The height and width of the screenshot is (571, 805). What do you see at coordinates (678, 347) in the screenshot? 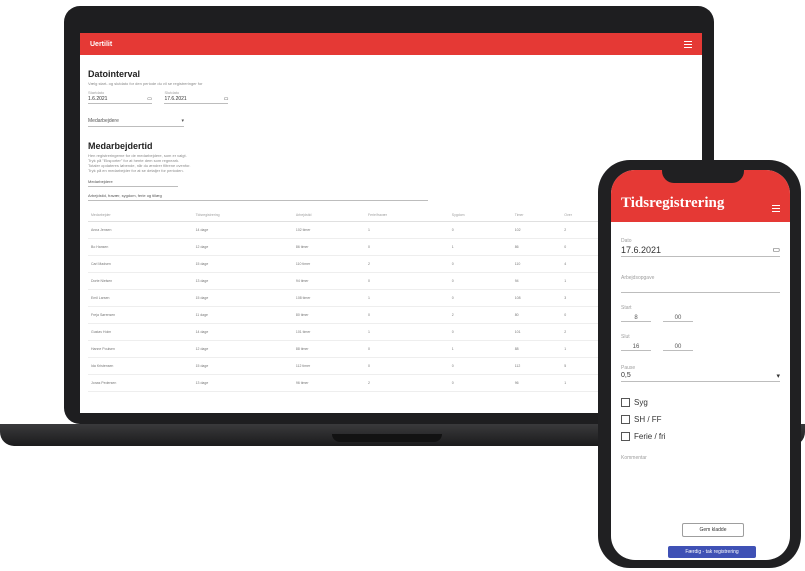
I see `end-minute-select: 00` at bounding box center [678, 347].